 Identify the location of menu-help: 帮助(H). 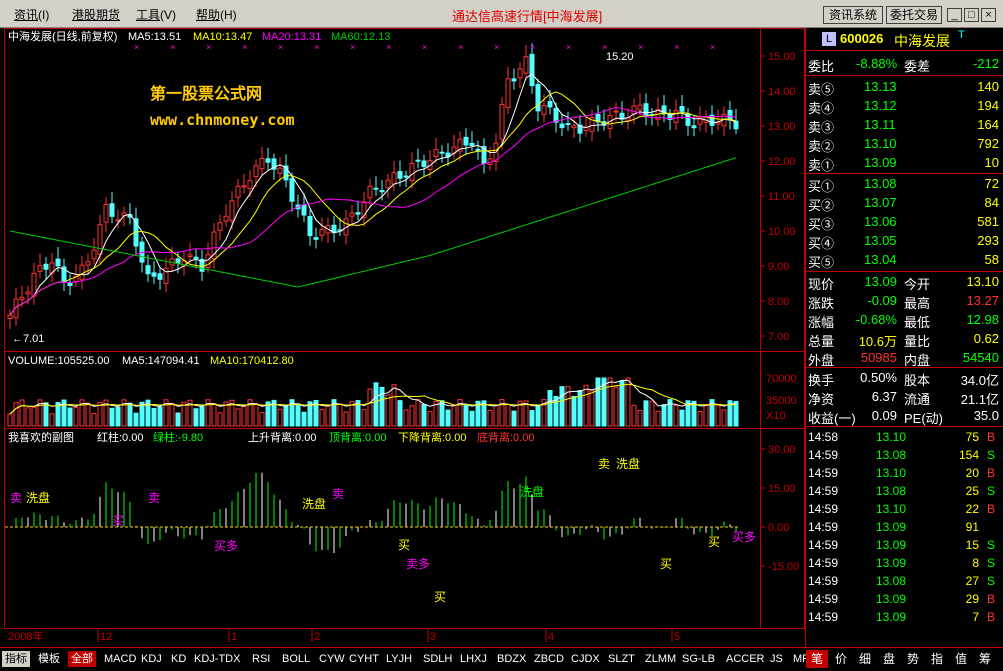
(216, 14).